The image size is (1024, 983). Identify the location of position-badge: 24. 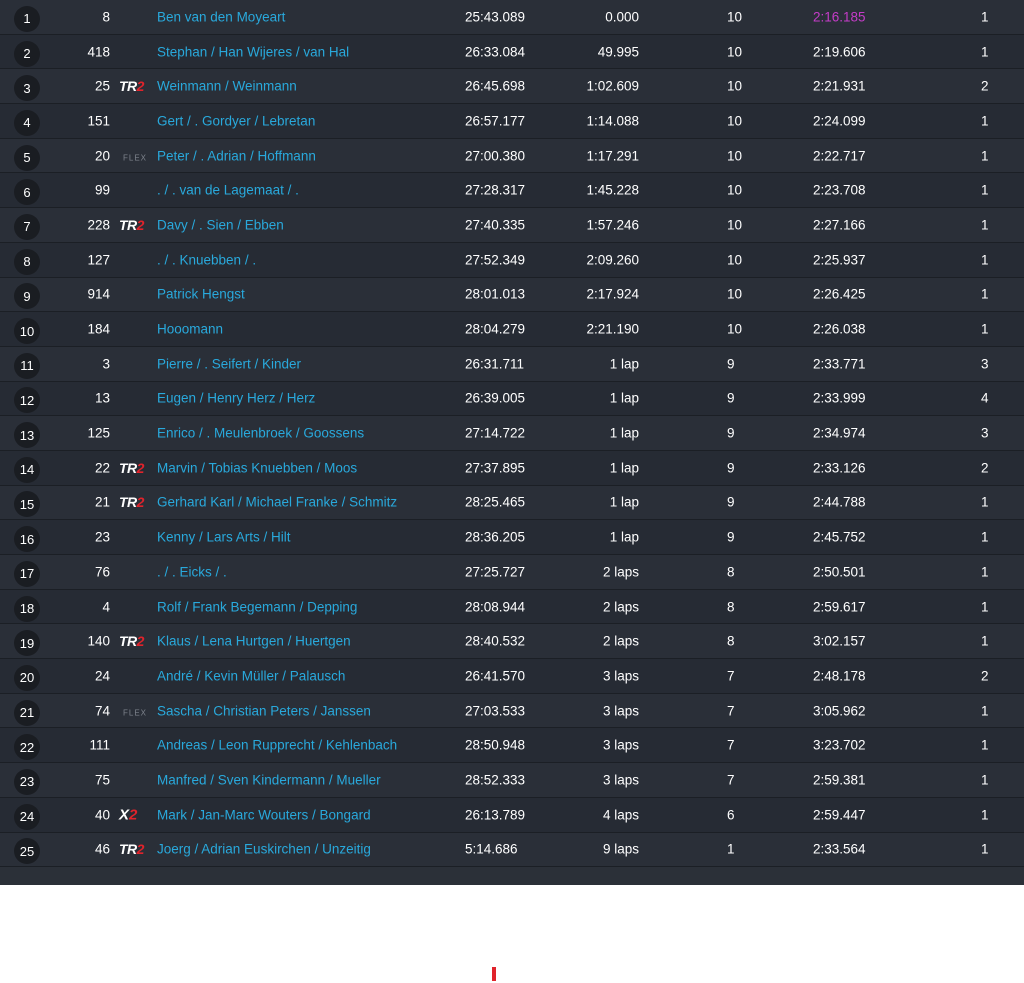
(27, 816).